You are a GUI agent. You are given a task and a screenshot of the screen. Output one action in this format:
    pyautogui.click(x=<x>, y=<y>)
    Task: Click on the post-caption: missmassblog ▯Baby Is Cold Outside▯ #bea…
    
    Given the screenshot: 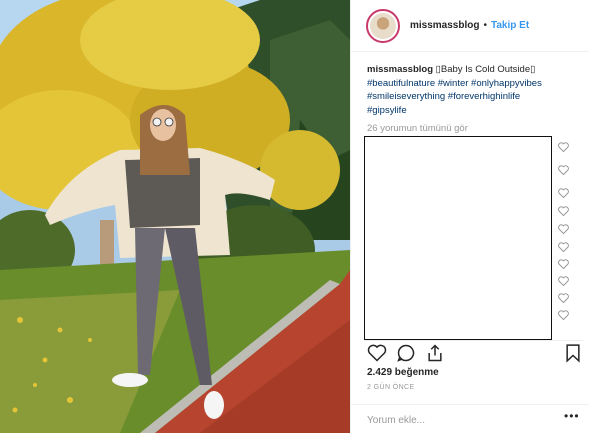 What is the action you would take?
    pyautogui.click(x=474, y=90)
    